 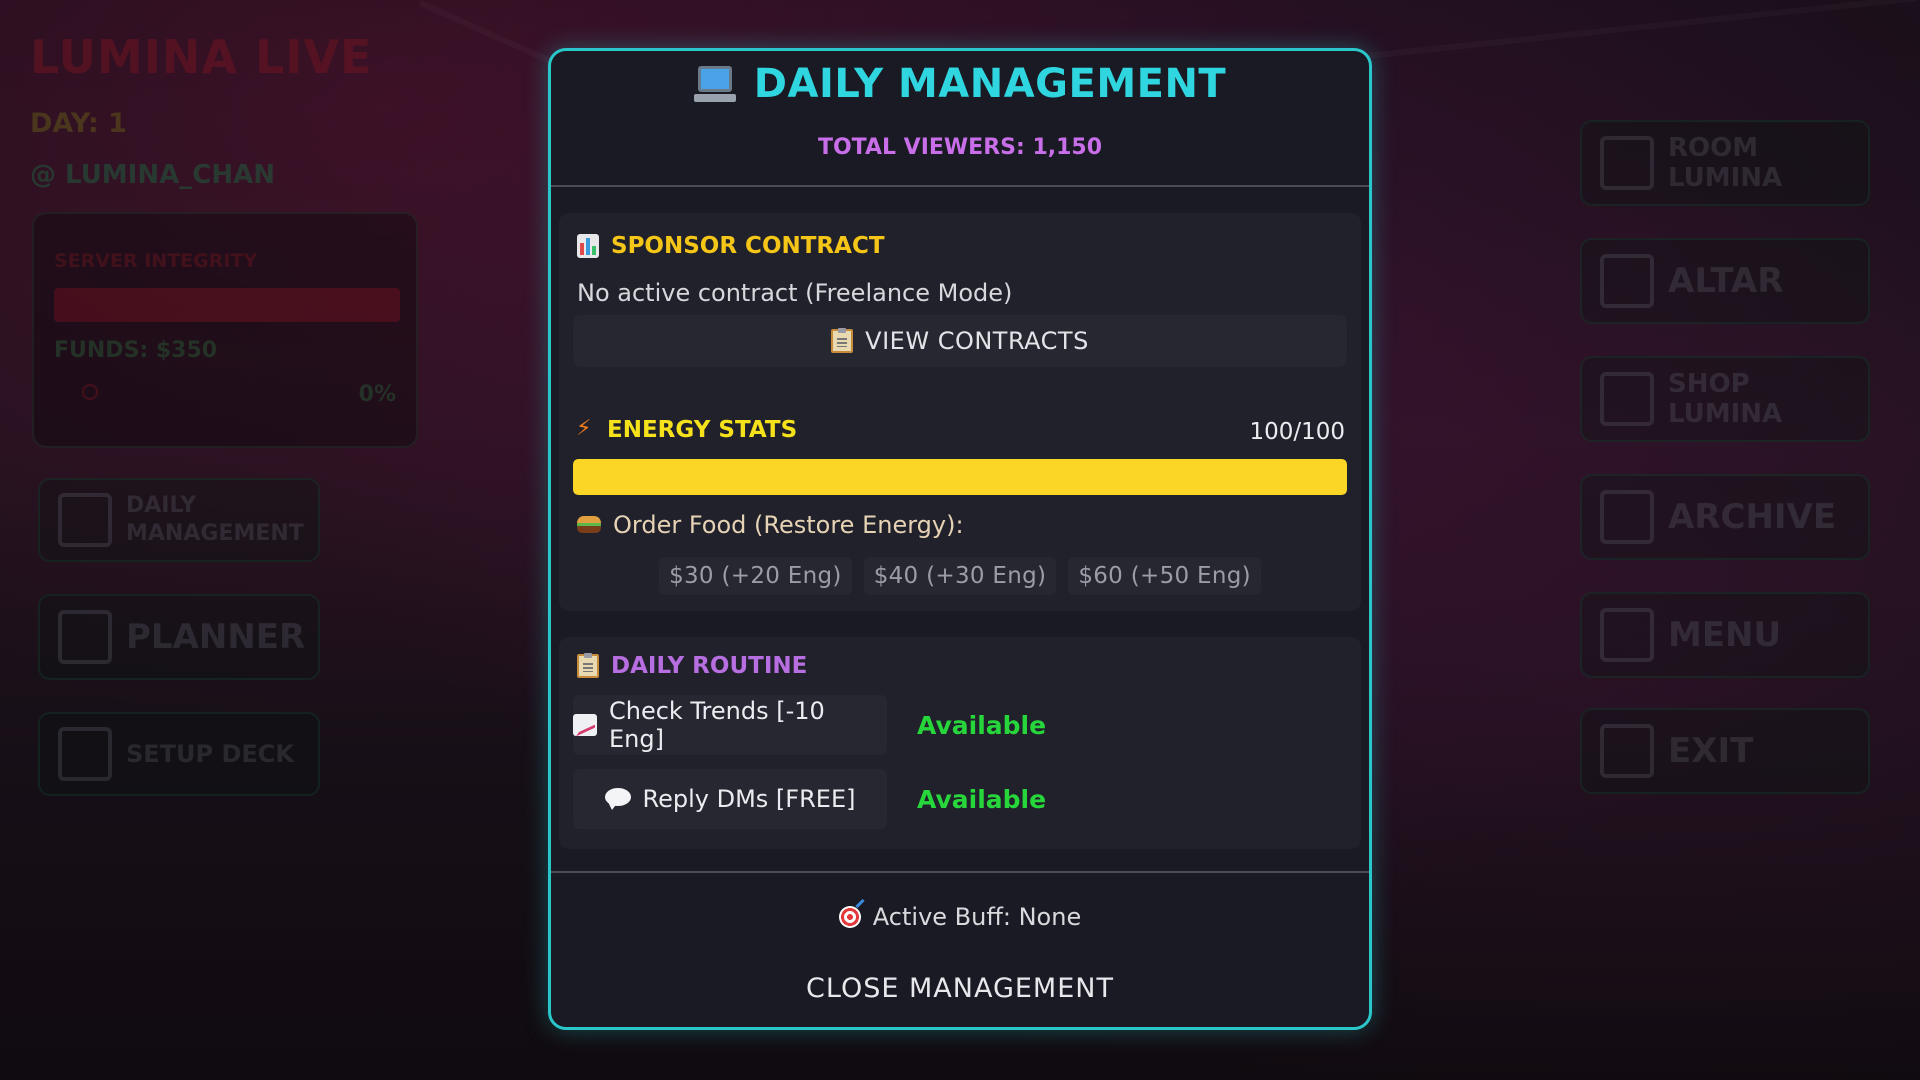 What do you see at coordinates (1297, 432) in the screenshot?
I see `energy-value: 100/100` at bounding box center [1297, 432].